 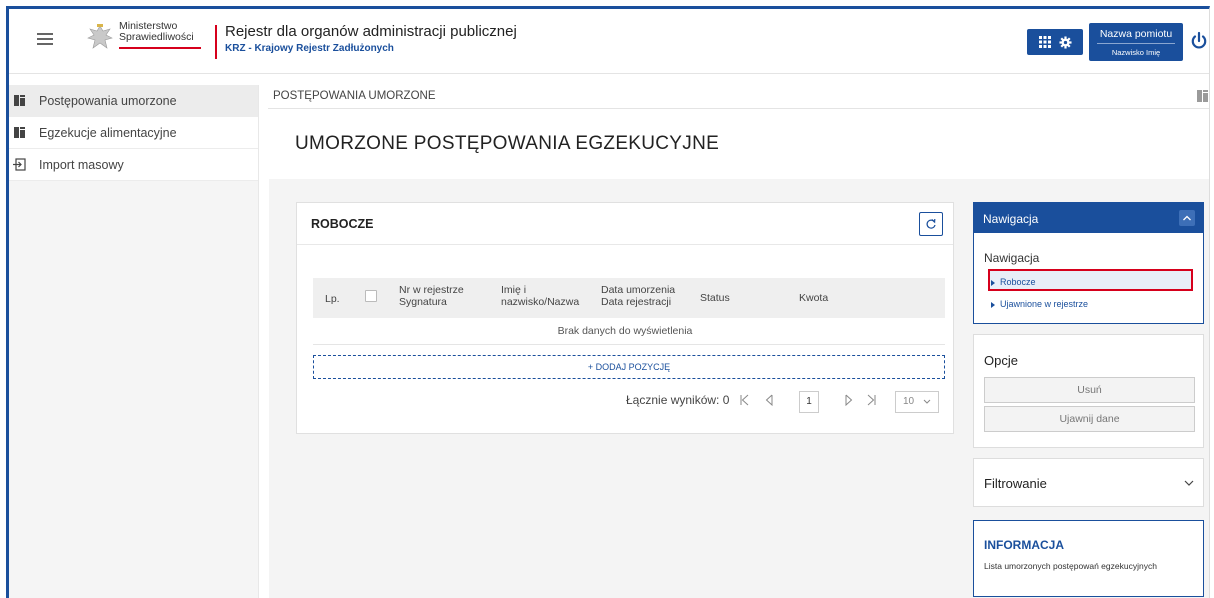 I want to click on filter-panel: Filtrowanie, so click(x=1088, y=482).